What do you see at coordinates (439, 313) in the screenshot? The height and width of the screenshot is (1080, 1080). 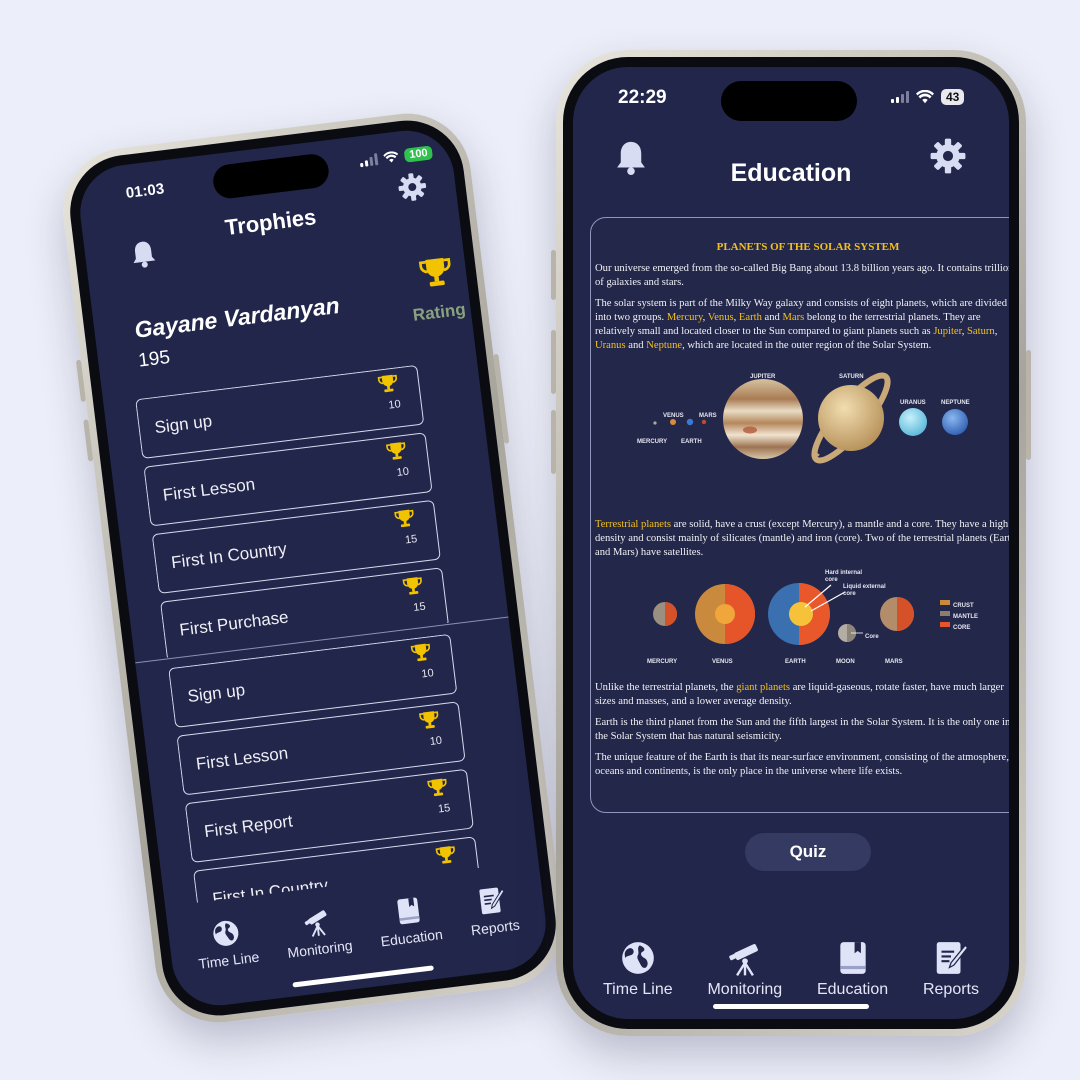 I see `rating-label: Rating` at bounding box center [439, 313].